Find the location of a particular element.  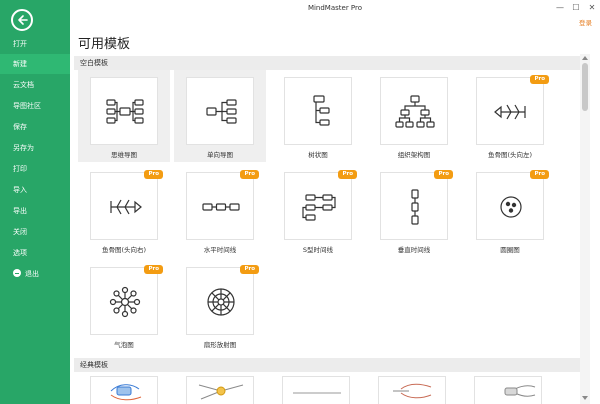

template-fishbone-left: Pro 鱼骨图(头向左) is located at coordinates (510, 116).